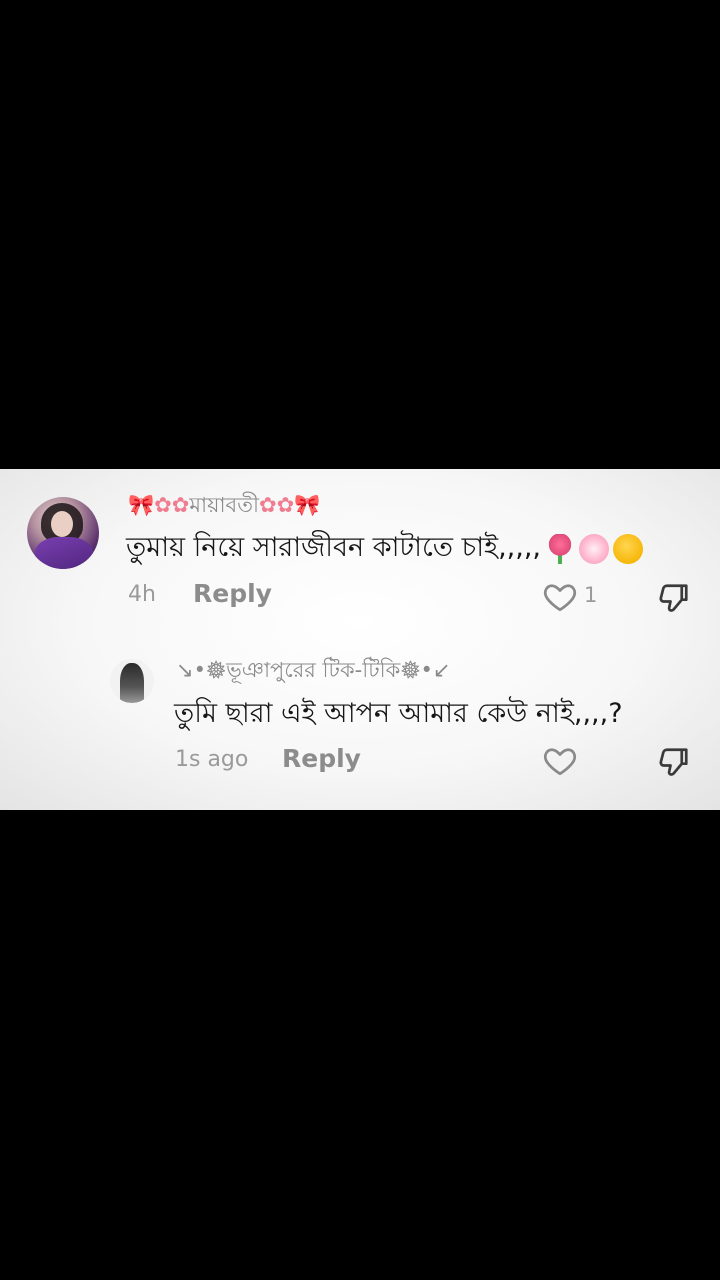 The image size is (720, 1280). What do you see at coordinates (212, 759) in the screenshot?
I see `reply-timestamp: 1s ago` at bounding box center [212, 759].